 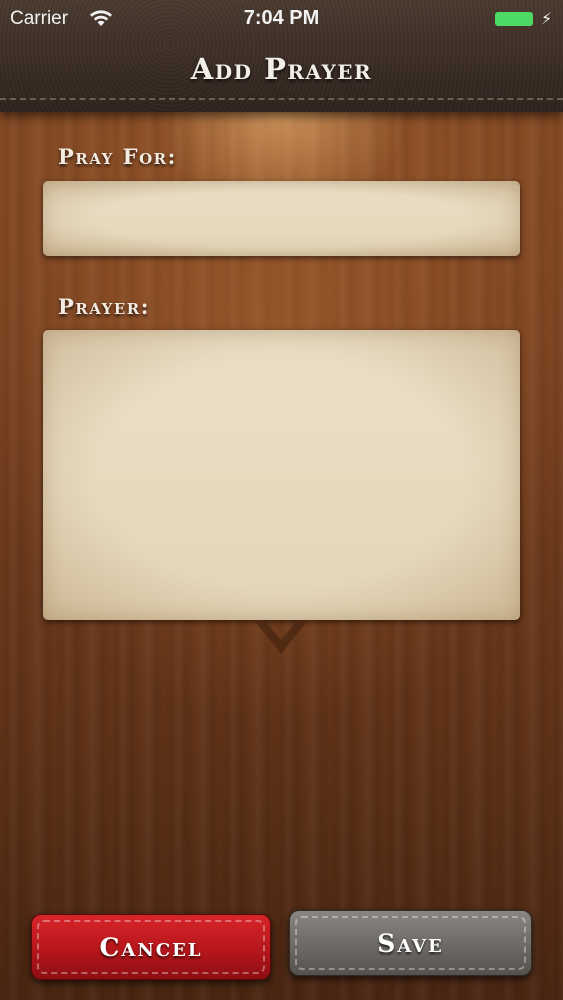 What do you see at coordinates (117, 156) in the screenshot?
I see `pray-for-label: Pray For:` at bounding box center [117, 156].